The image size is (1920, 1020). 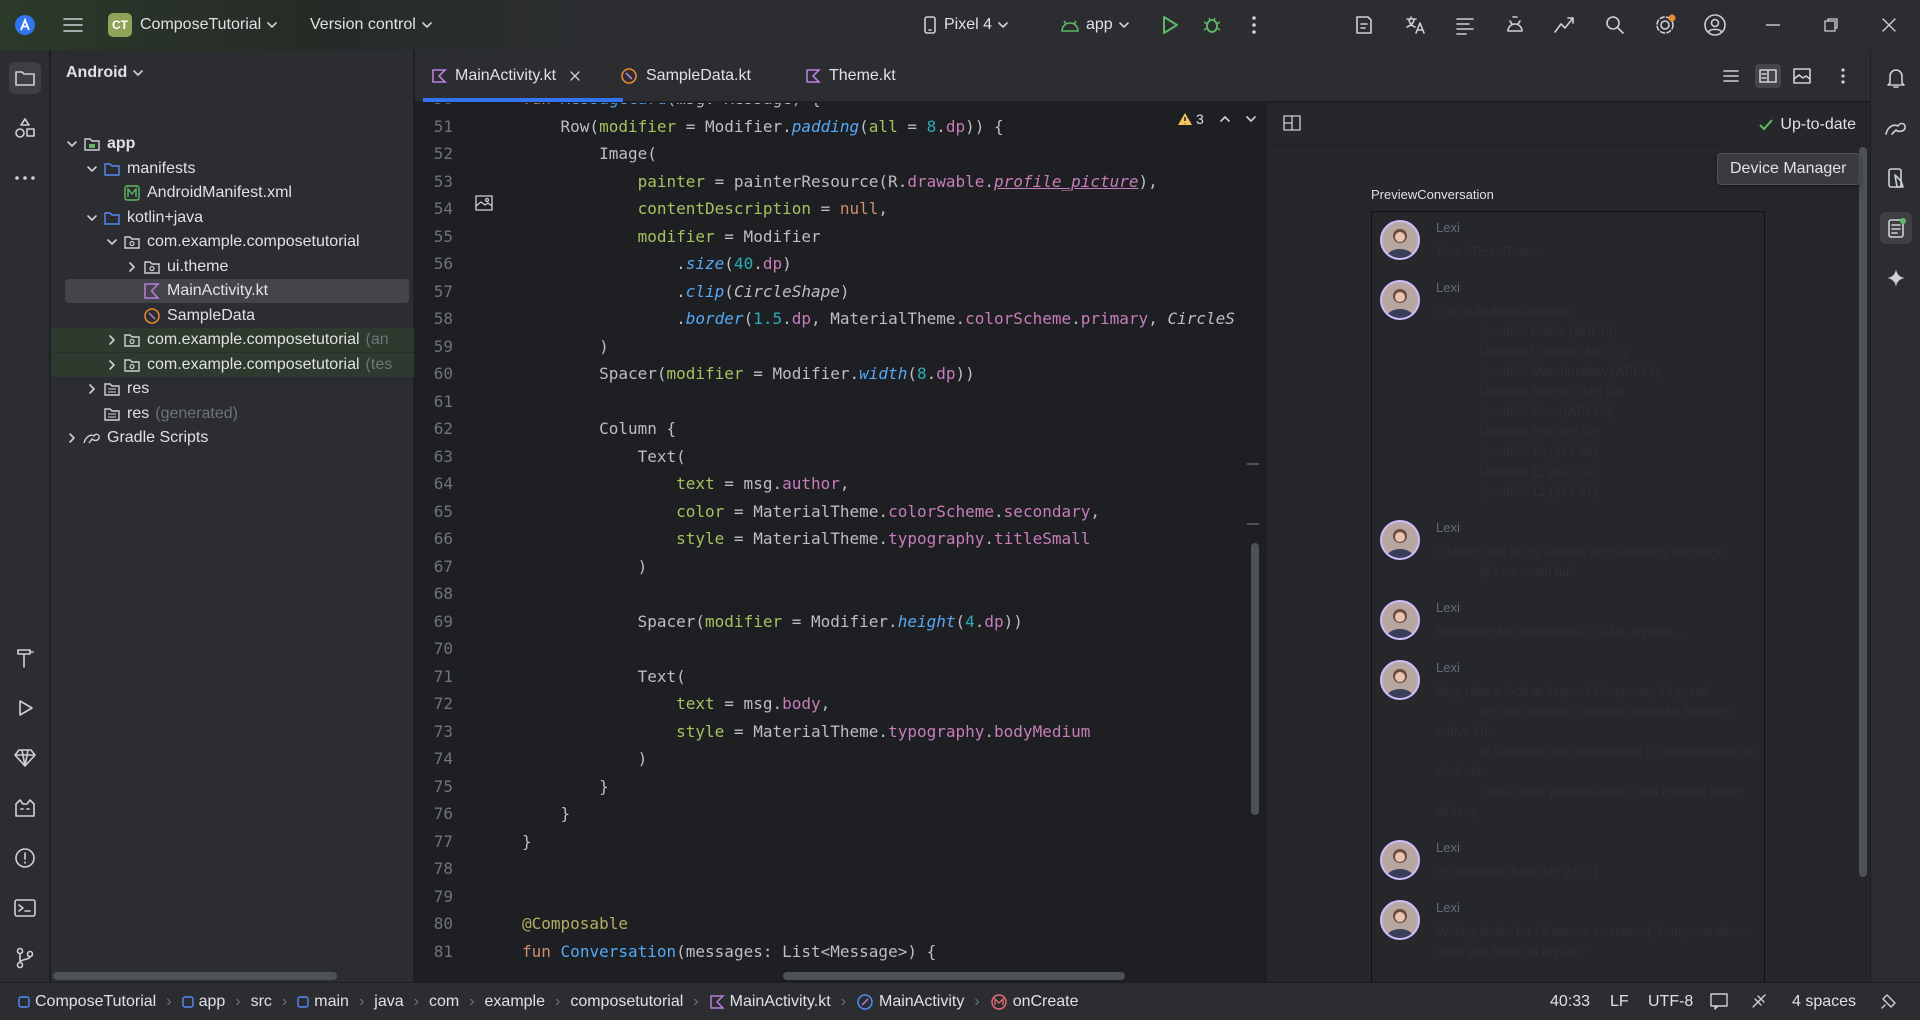 What do you see at coordinates (25, 178) in the screenshot?
I see `more-tool-windows-icon` at bounding box center [25, 178].